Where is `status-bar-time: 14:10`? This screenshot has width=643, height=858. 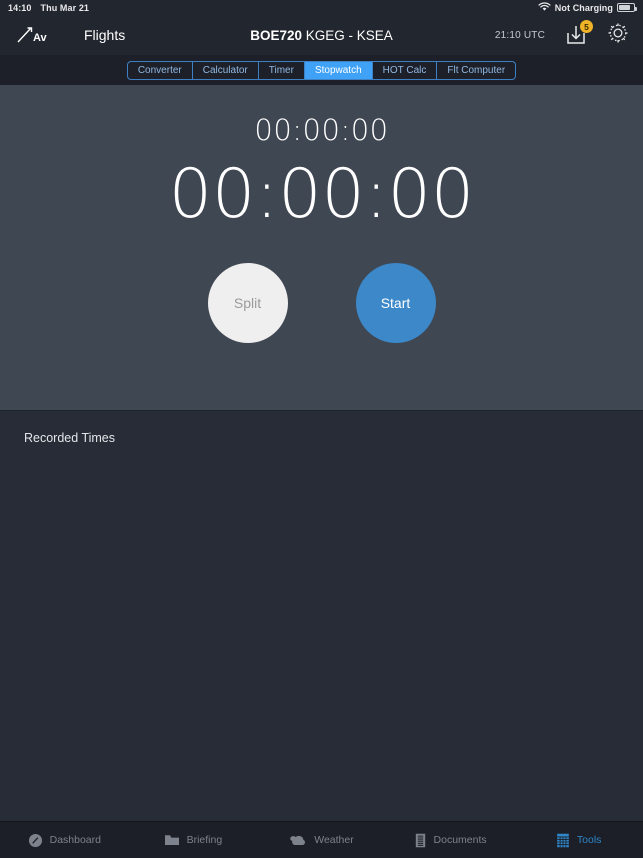
status-bar-time: 14:10 is located at coordinates (20, 7).